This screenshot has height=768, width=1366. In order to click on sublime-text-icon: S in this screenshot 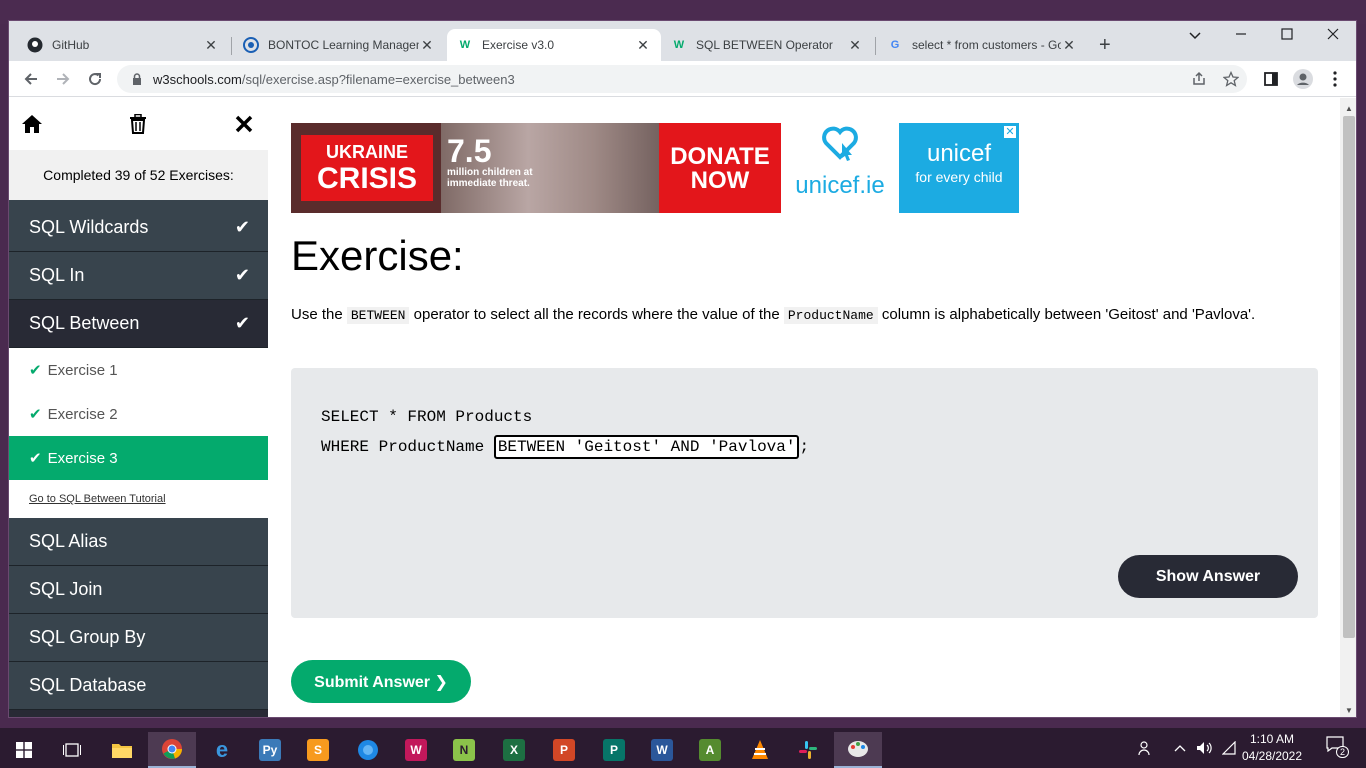, I will do `click(318, 750)`.